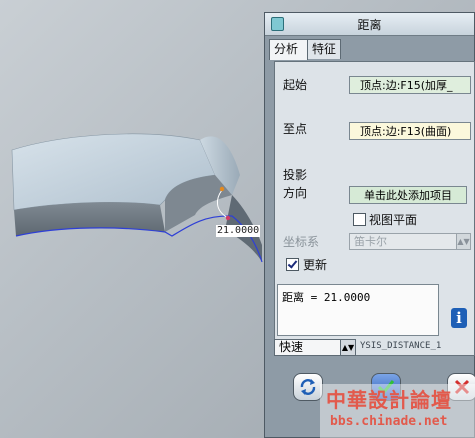 This screenshot has height=438, width=475. What do you see at coordinates (315, 265) in the screenshot?
I see `update-label: 更新` at bounding box center [315, 265].